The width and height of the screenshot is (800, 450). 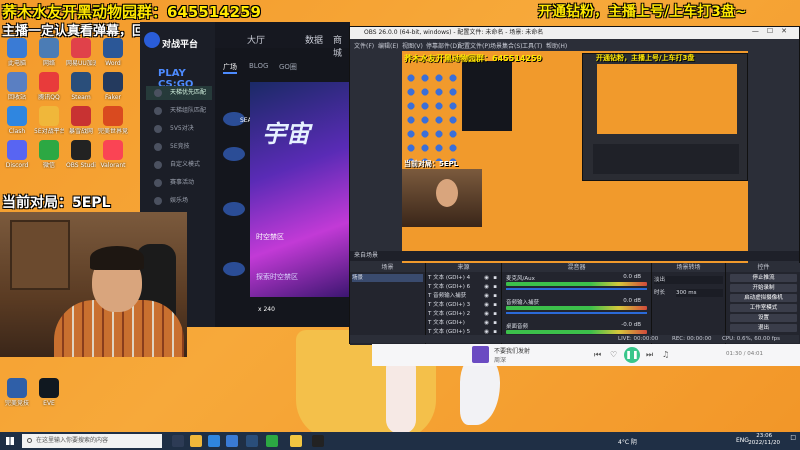 I want to click on steam-icon, so click(x=252, y=441).